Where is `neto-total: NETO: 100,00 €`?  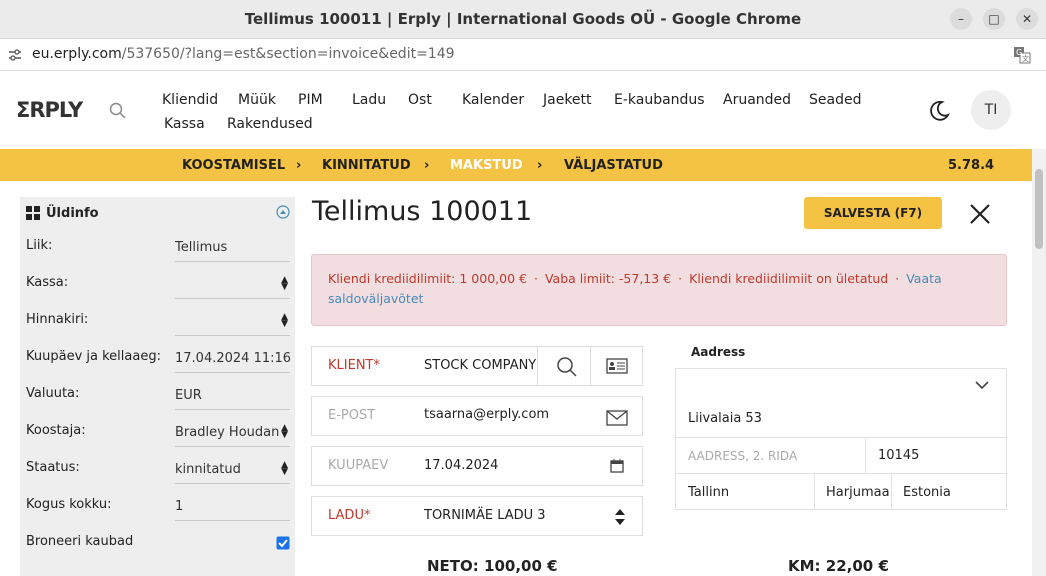
neto-total: NETO: 100,00 € is located at coordinates (492, 566).